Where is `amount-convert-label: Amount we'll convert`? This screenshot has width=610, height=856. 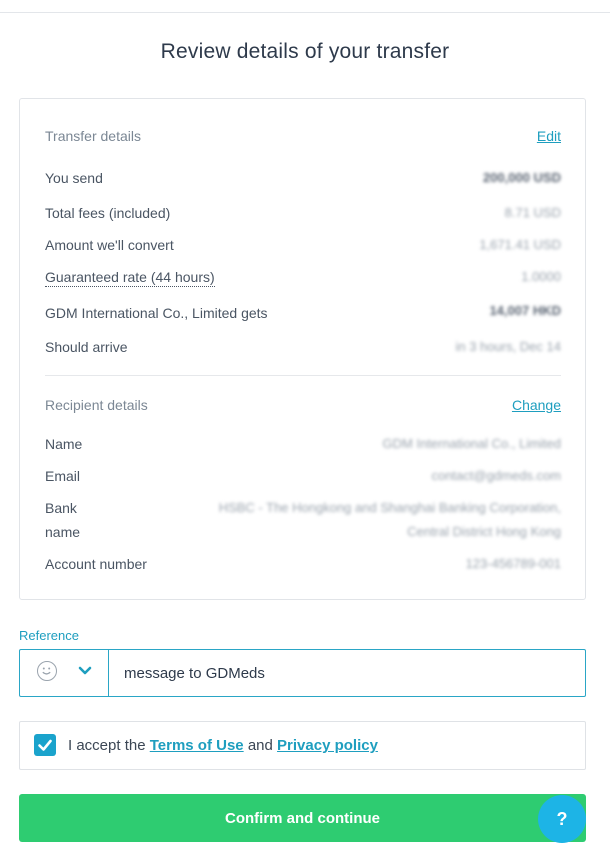
amount-convert-label: Amount we'll convert is located at coordinates (109, 245).